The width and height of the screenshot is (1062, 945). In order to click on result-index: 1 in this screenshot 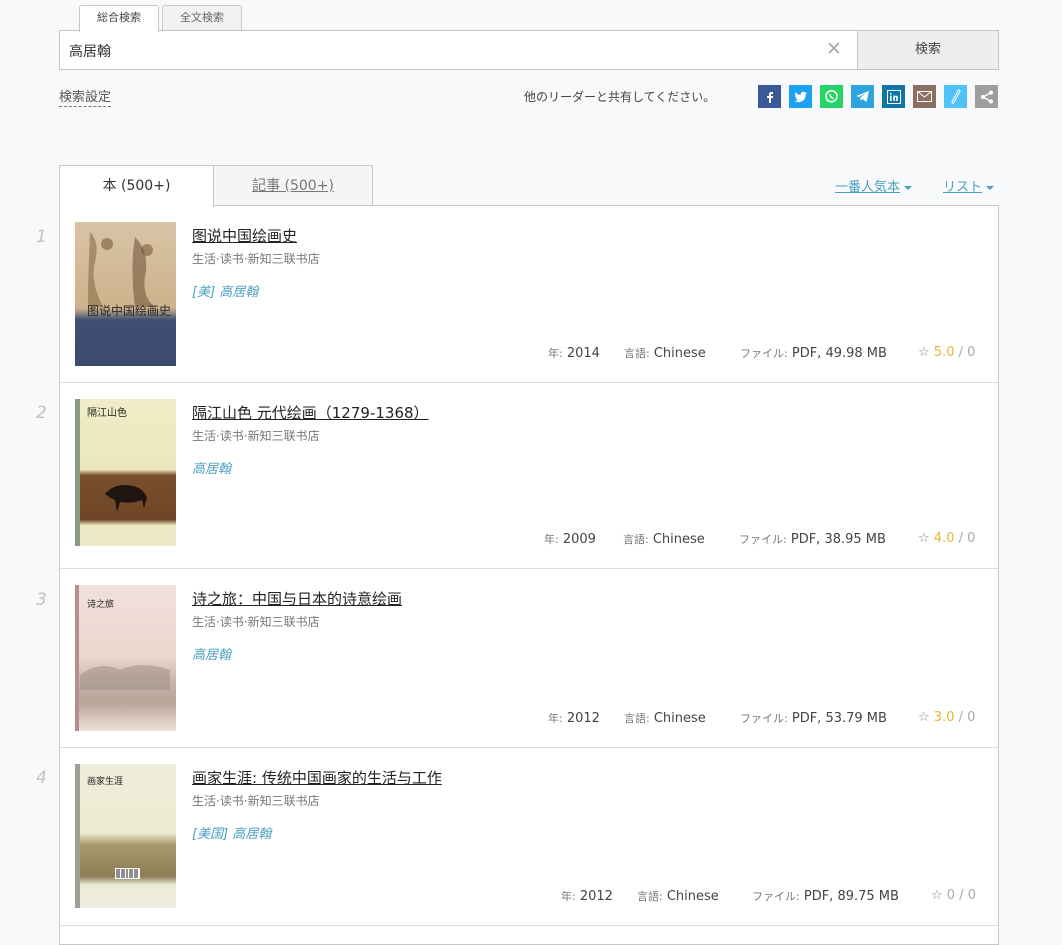, I will do `click(41, 237)`.